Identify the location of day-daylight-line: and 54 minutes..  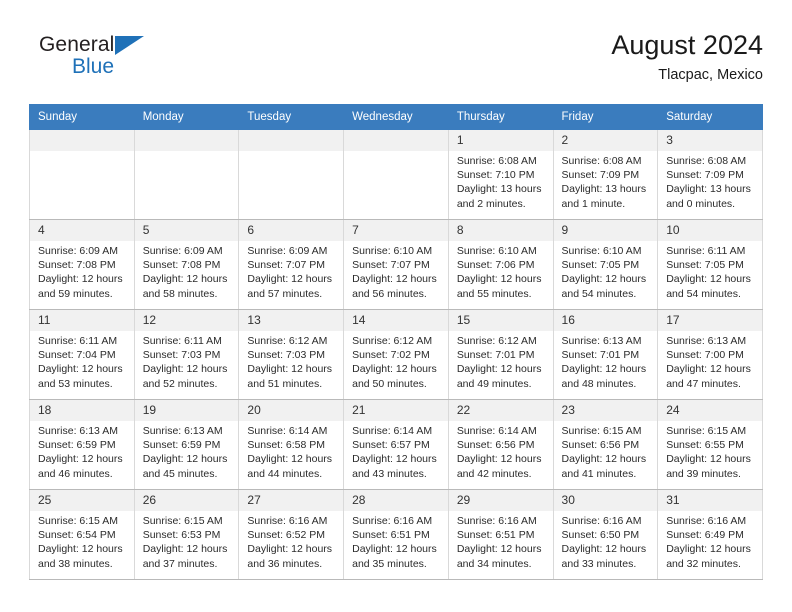
(599, 293).